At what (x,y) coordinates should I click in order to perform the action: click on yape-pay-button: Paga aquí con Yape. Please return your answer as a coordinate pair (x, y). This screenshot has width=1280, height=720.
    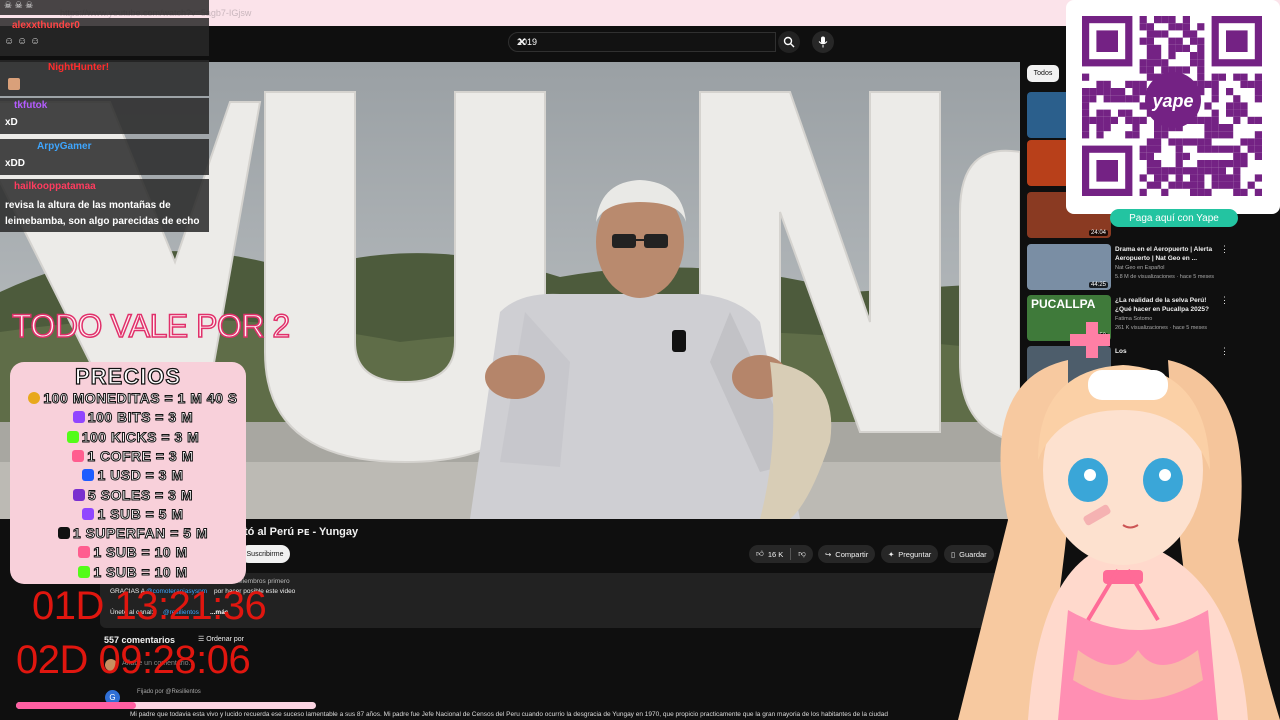
    Looking at the image, I should click on (1174, 218).